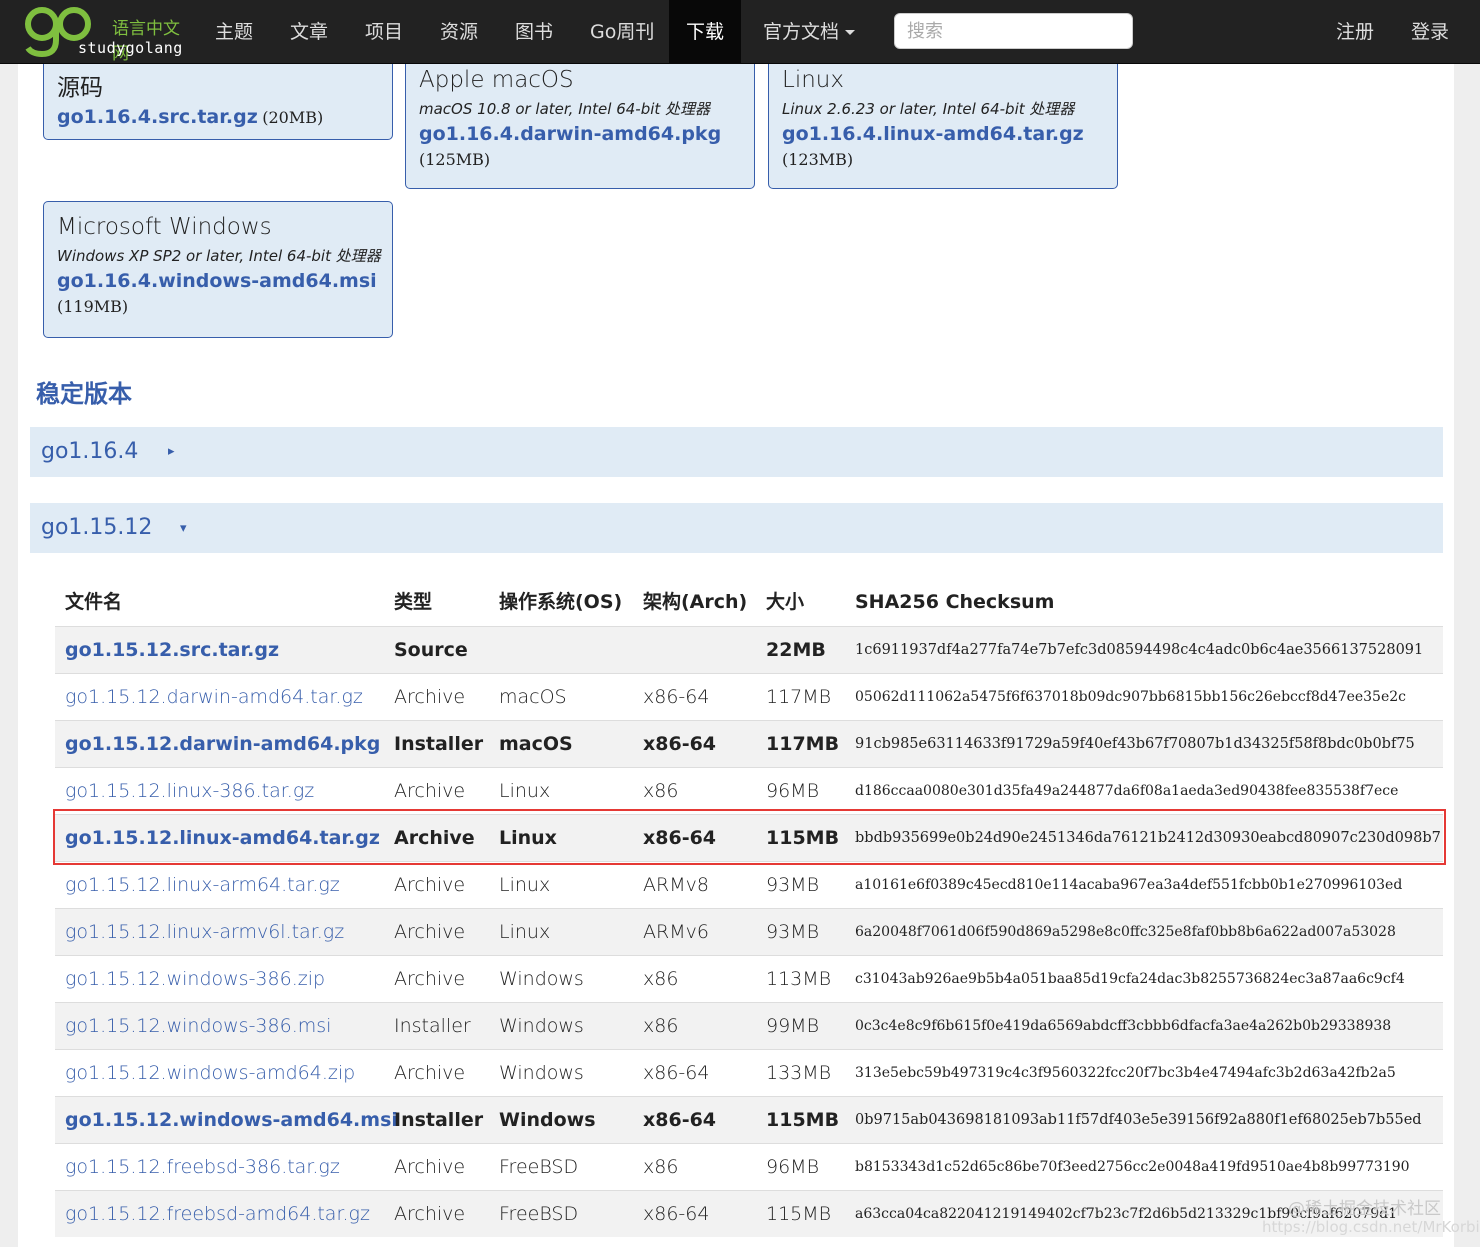 The image size is (1480, 1247). I want to click on cell-size: 99MB, so click(793, 1026).